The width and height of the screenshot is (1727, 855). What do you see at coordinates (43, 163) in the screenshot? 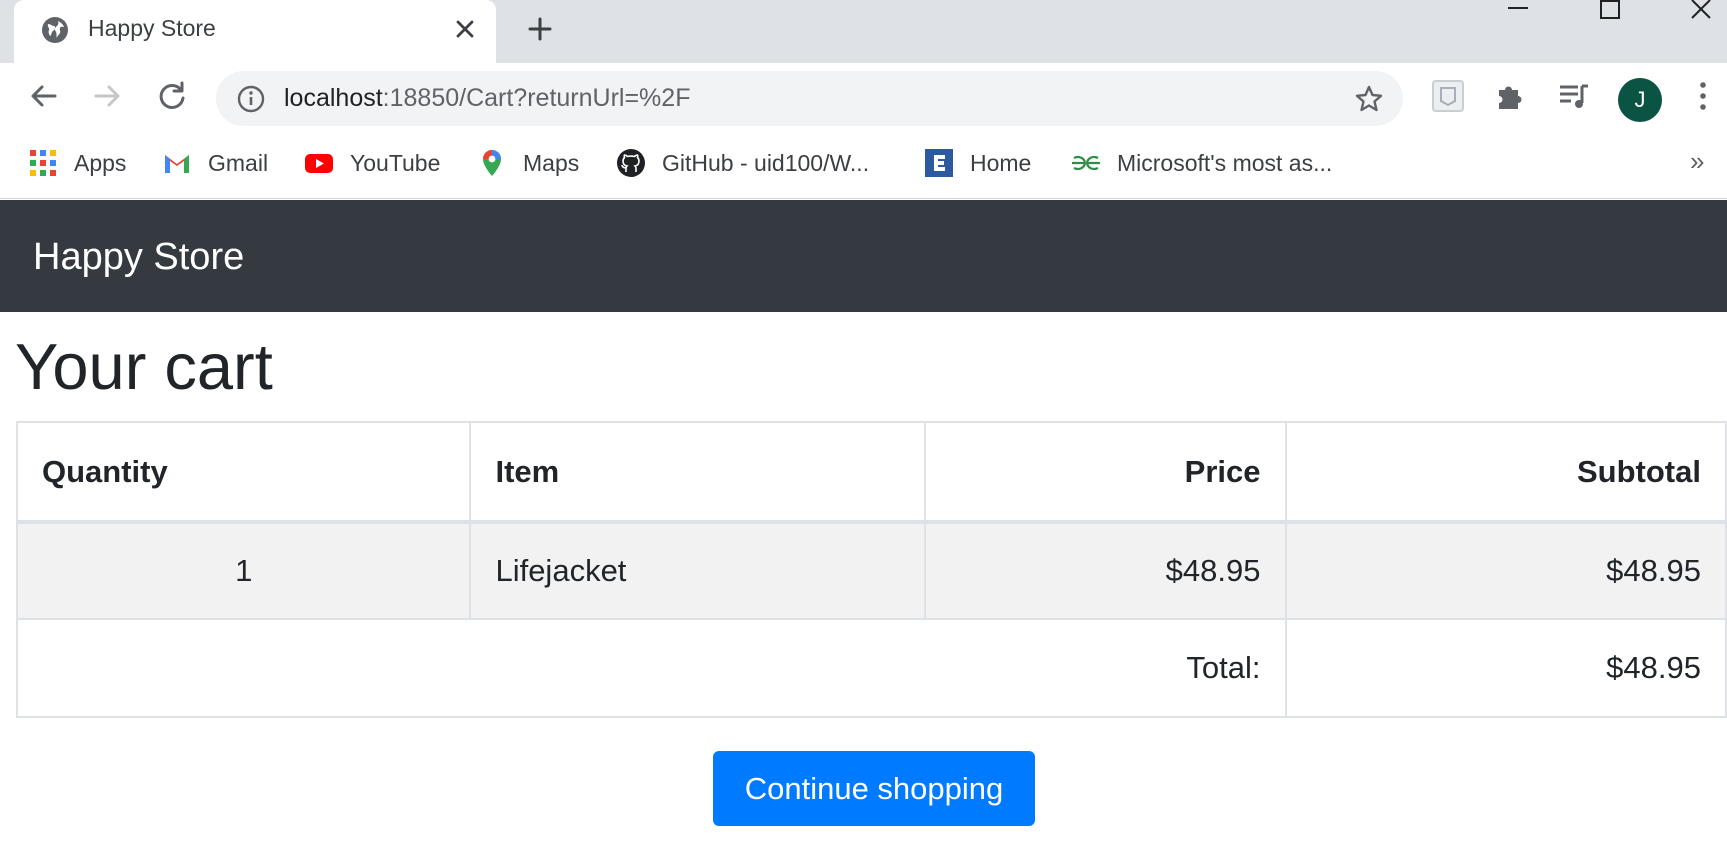
I see `apps-grid-icon` at bounding box center [43, 163].